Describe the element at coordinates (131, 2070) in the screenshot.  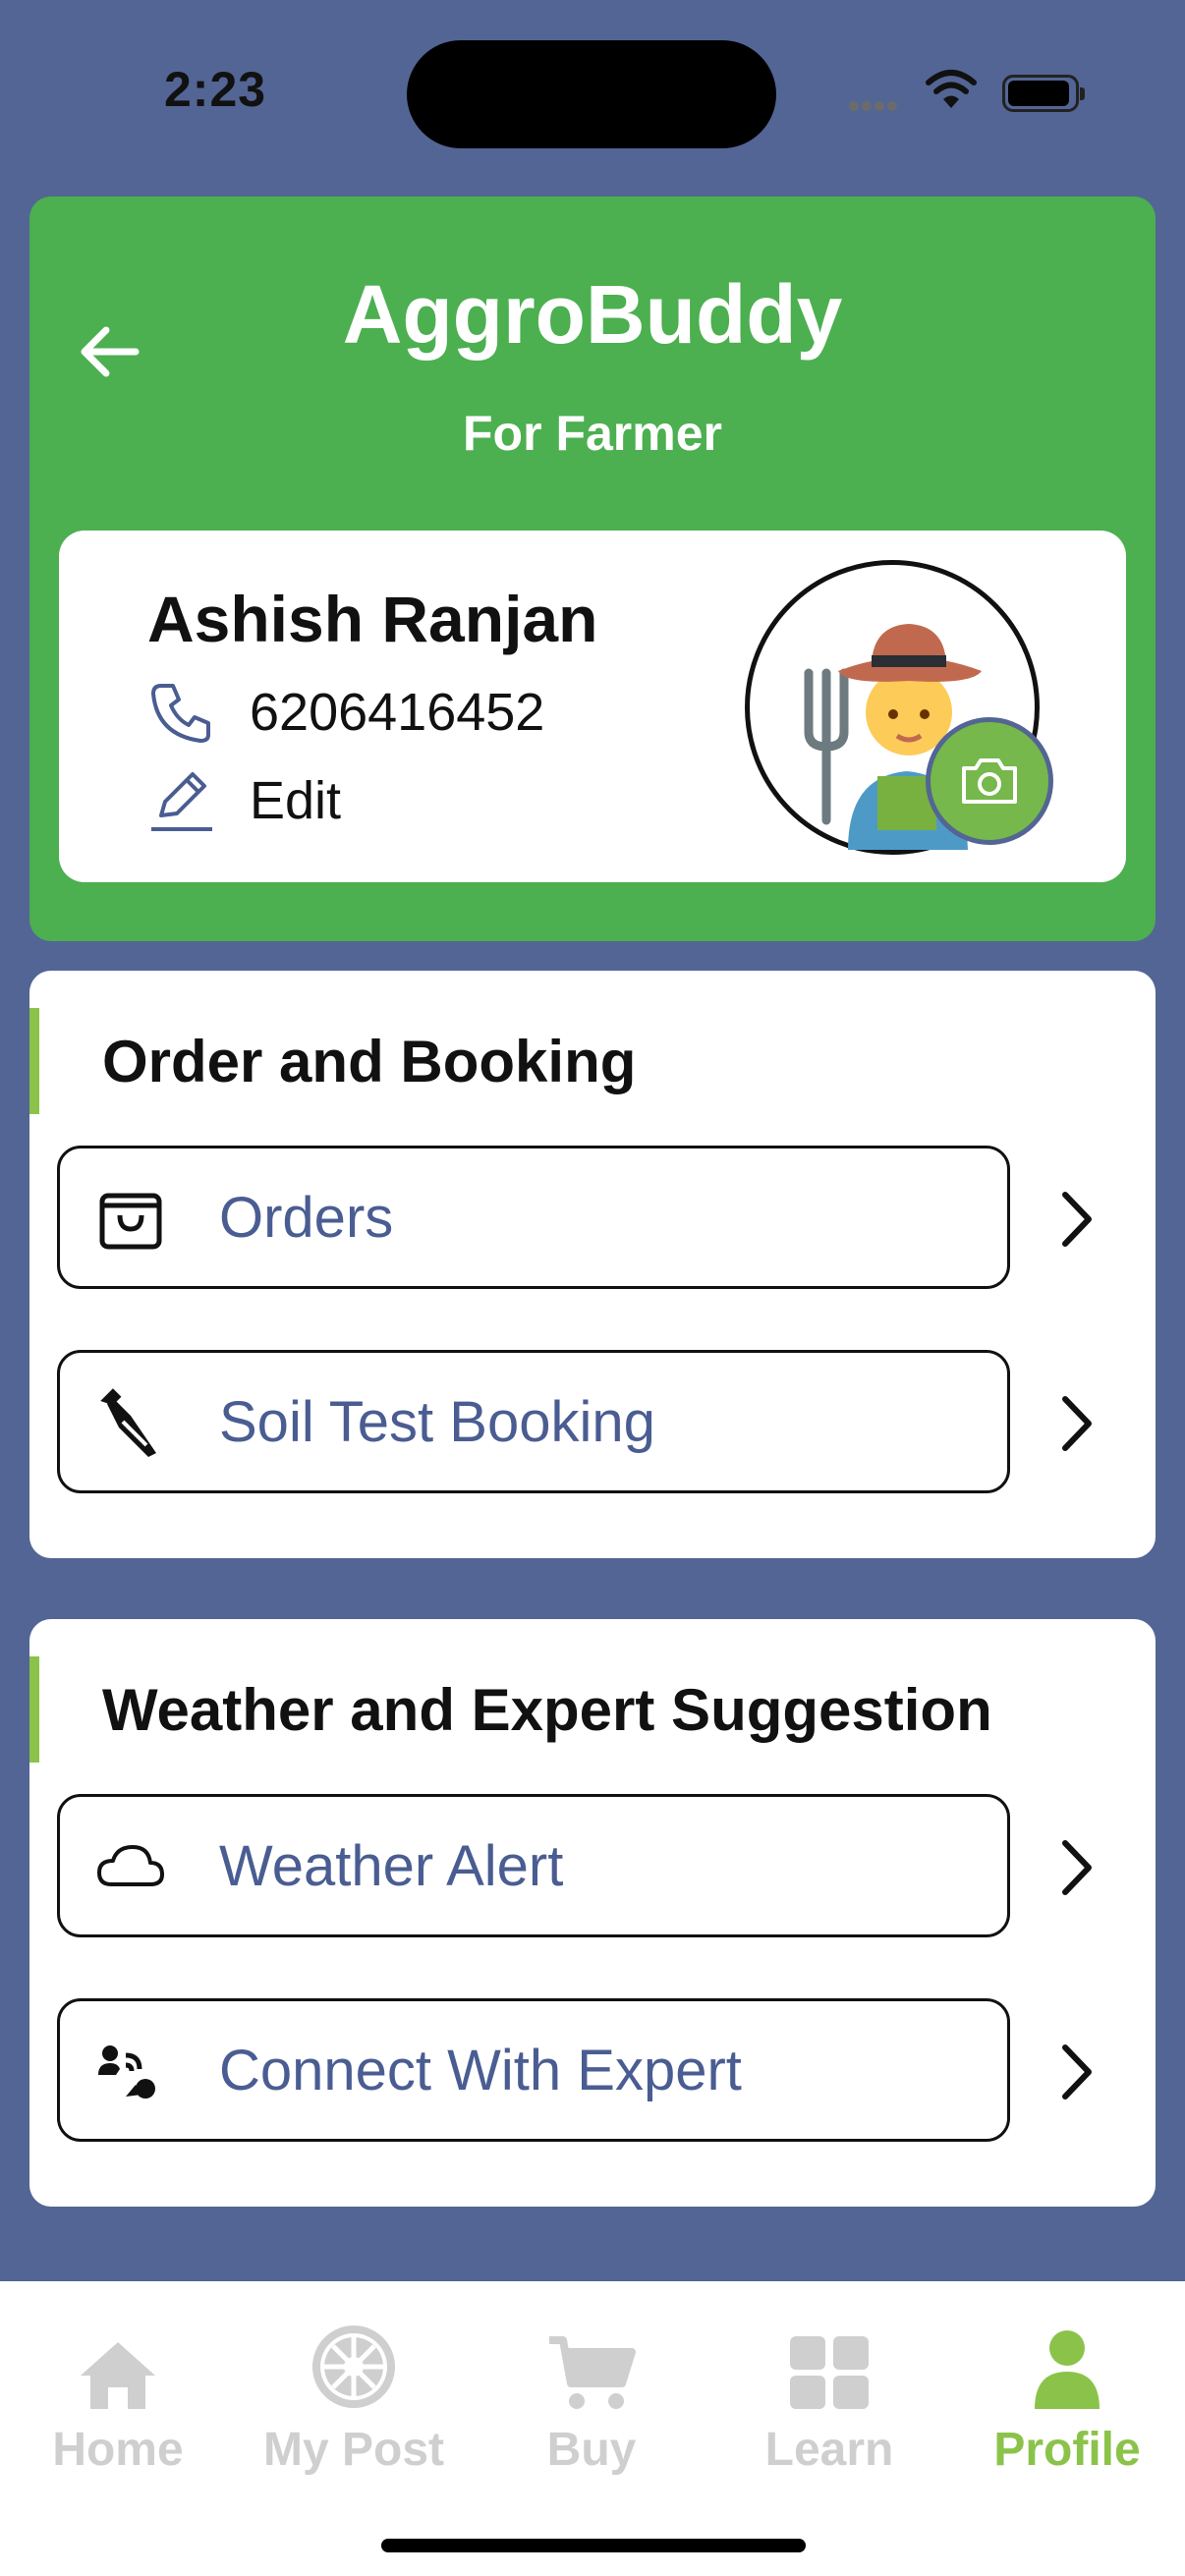
I see `expert-call-icon` at that location.